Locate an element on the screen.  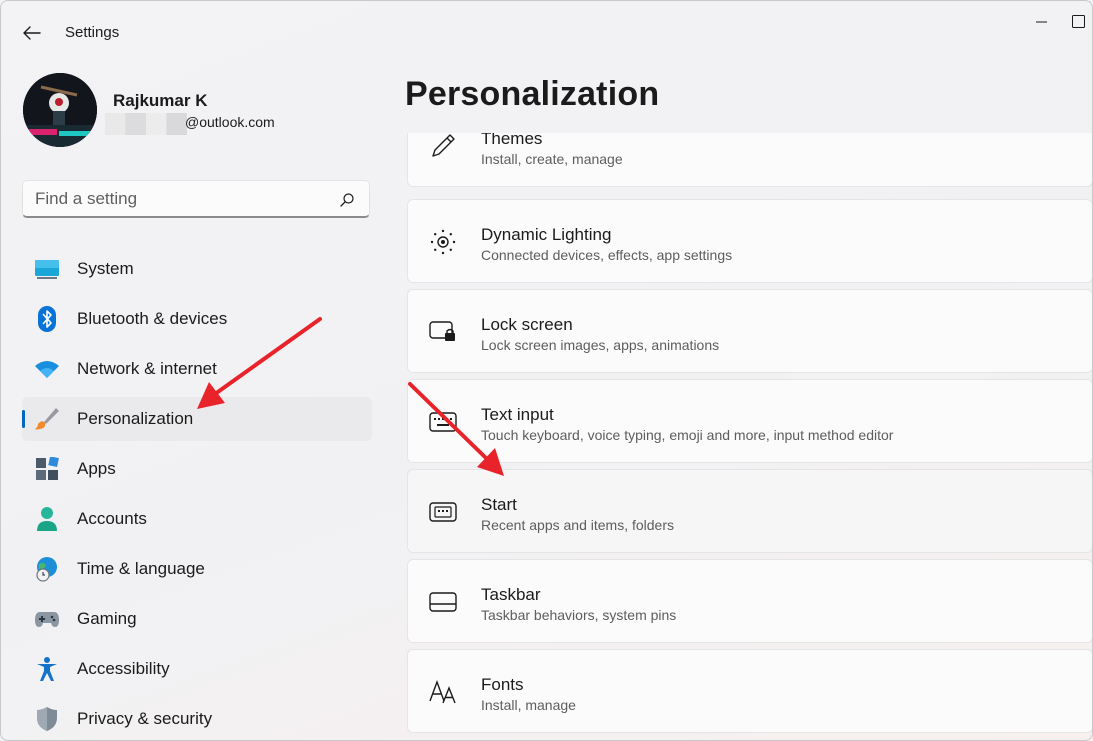
card-subtitle: Install, manage is located at coordinates (528, 705).